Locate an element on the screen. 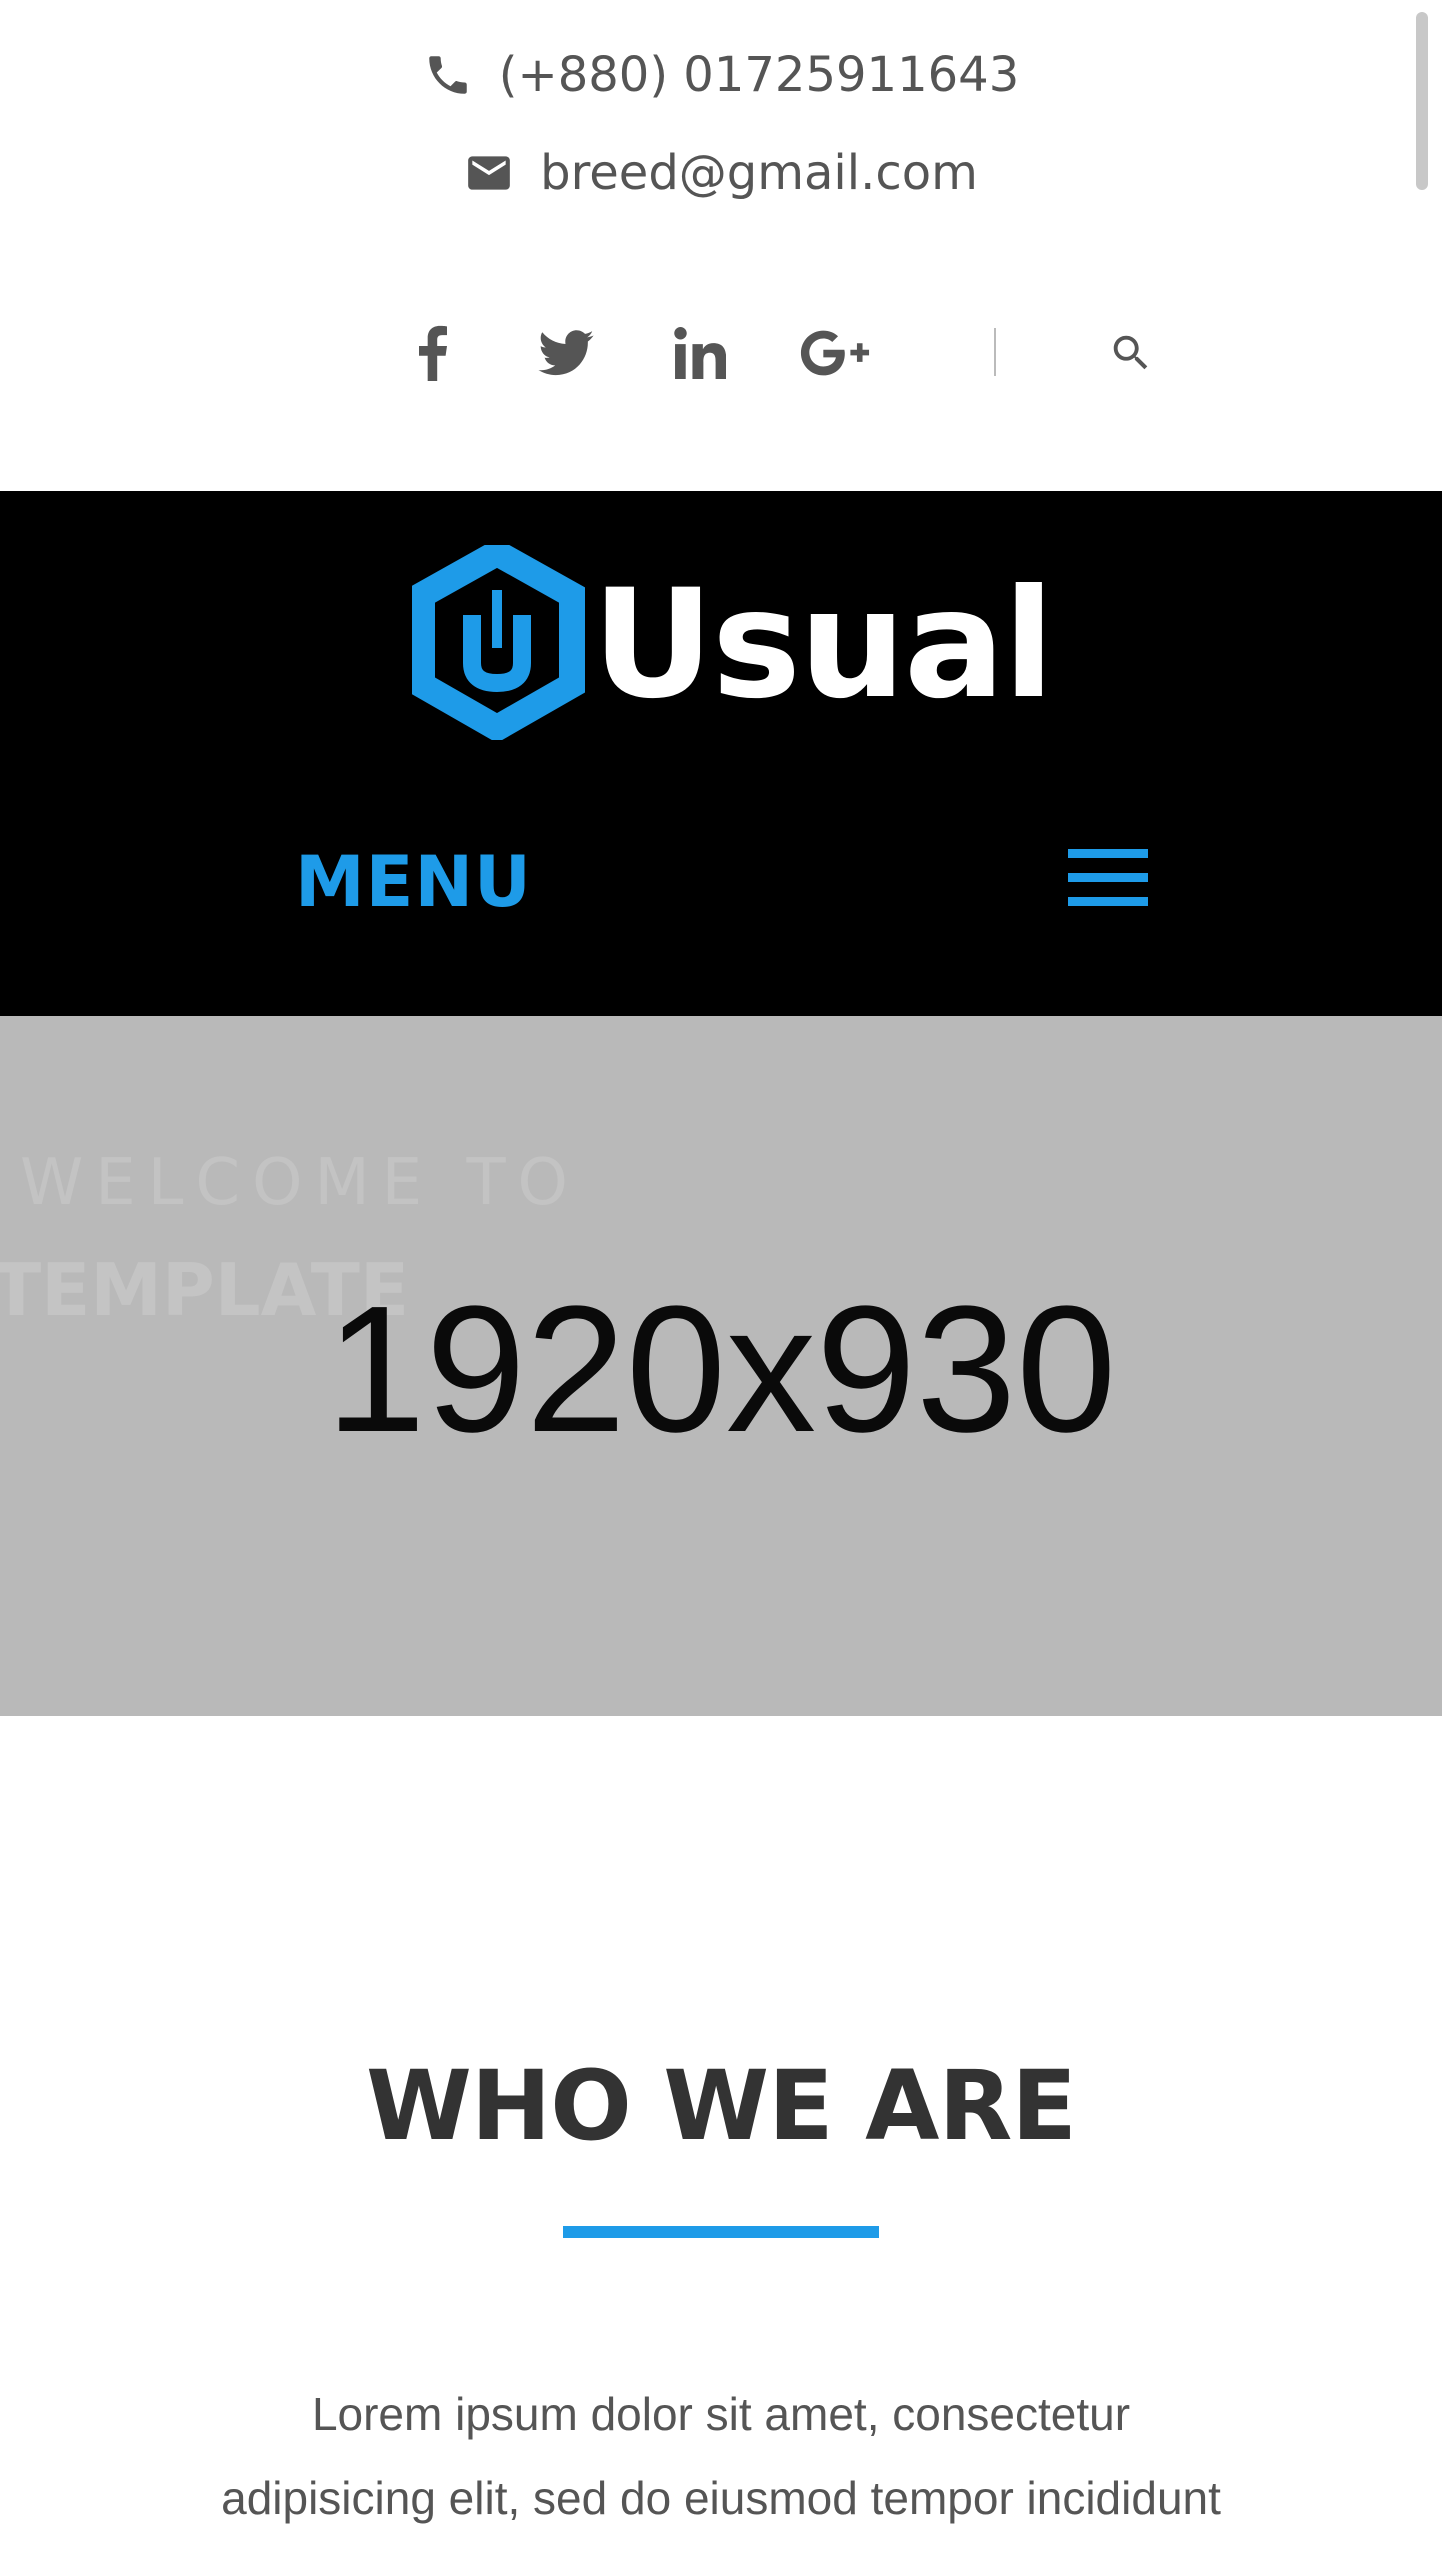 The image size is (1442, 2562). facebook-icon is located at coordinates (433, 353).